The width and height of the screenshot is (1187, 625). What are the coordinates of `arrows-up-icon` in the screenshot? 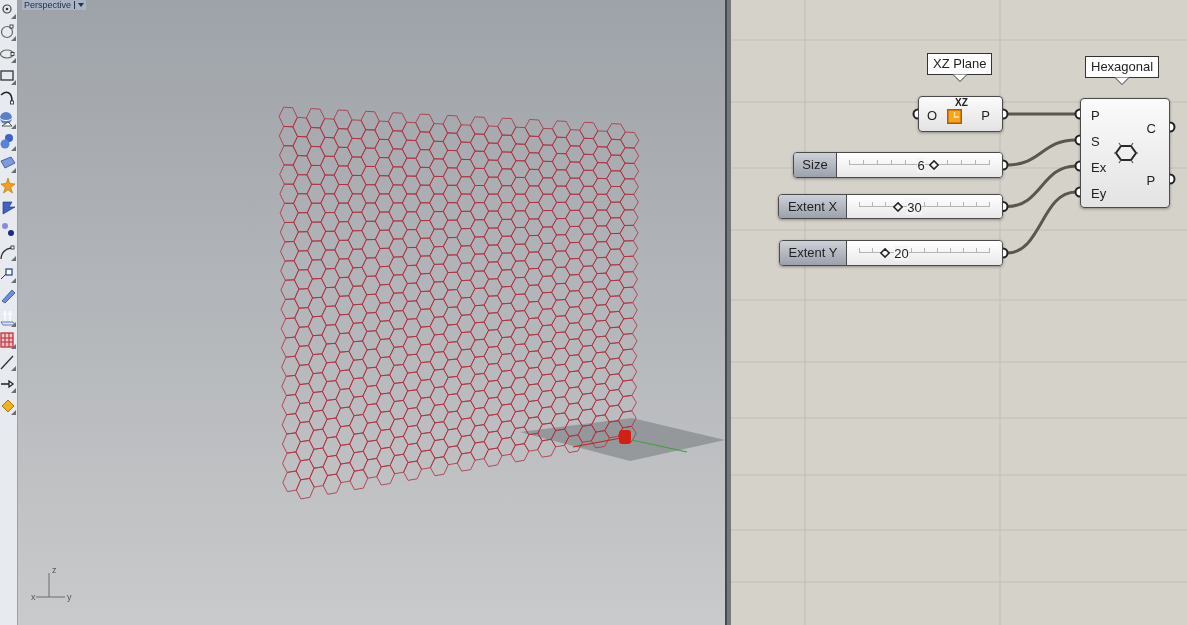 It's located at (8, 318).